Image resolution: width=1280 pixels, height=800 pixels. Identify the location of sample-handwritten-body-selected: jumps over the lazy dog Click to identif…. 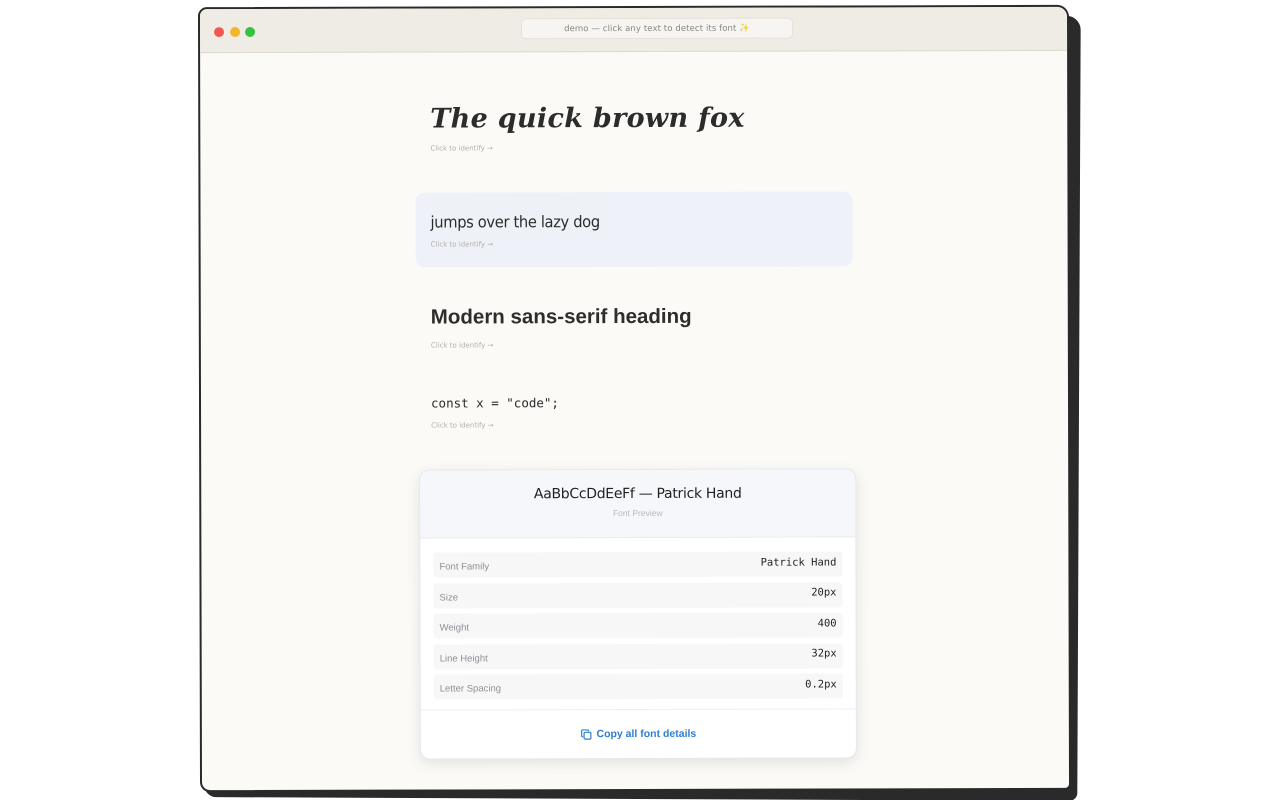
(634, 229).